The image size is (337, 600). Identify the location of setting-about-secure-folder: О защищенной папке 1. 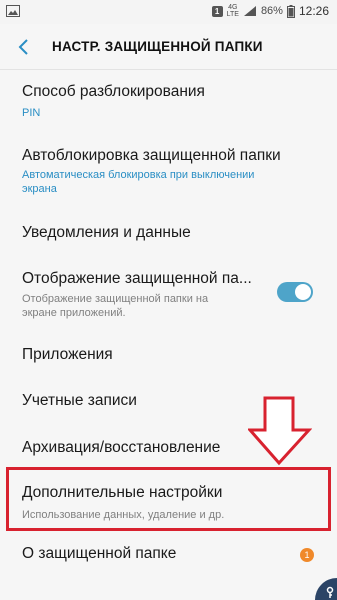
(168, 558).